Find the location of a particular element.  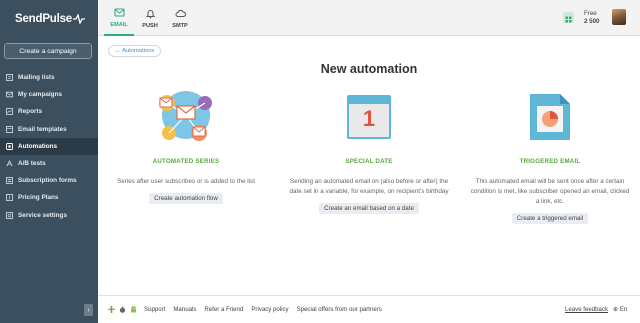

email-icon is located at coordinates (119, 12).